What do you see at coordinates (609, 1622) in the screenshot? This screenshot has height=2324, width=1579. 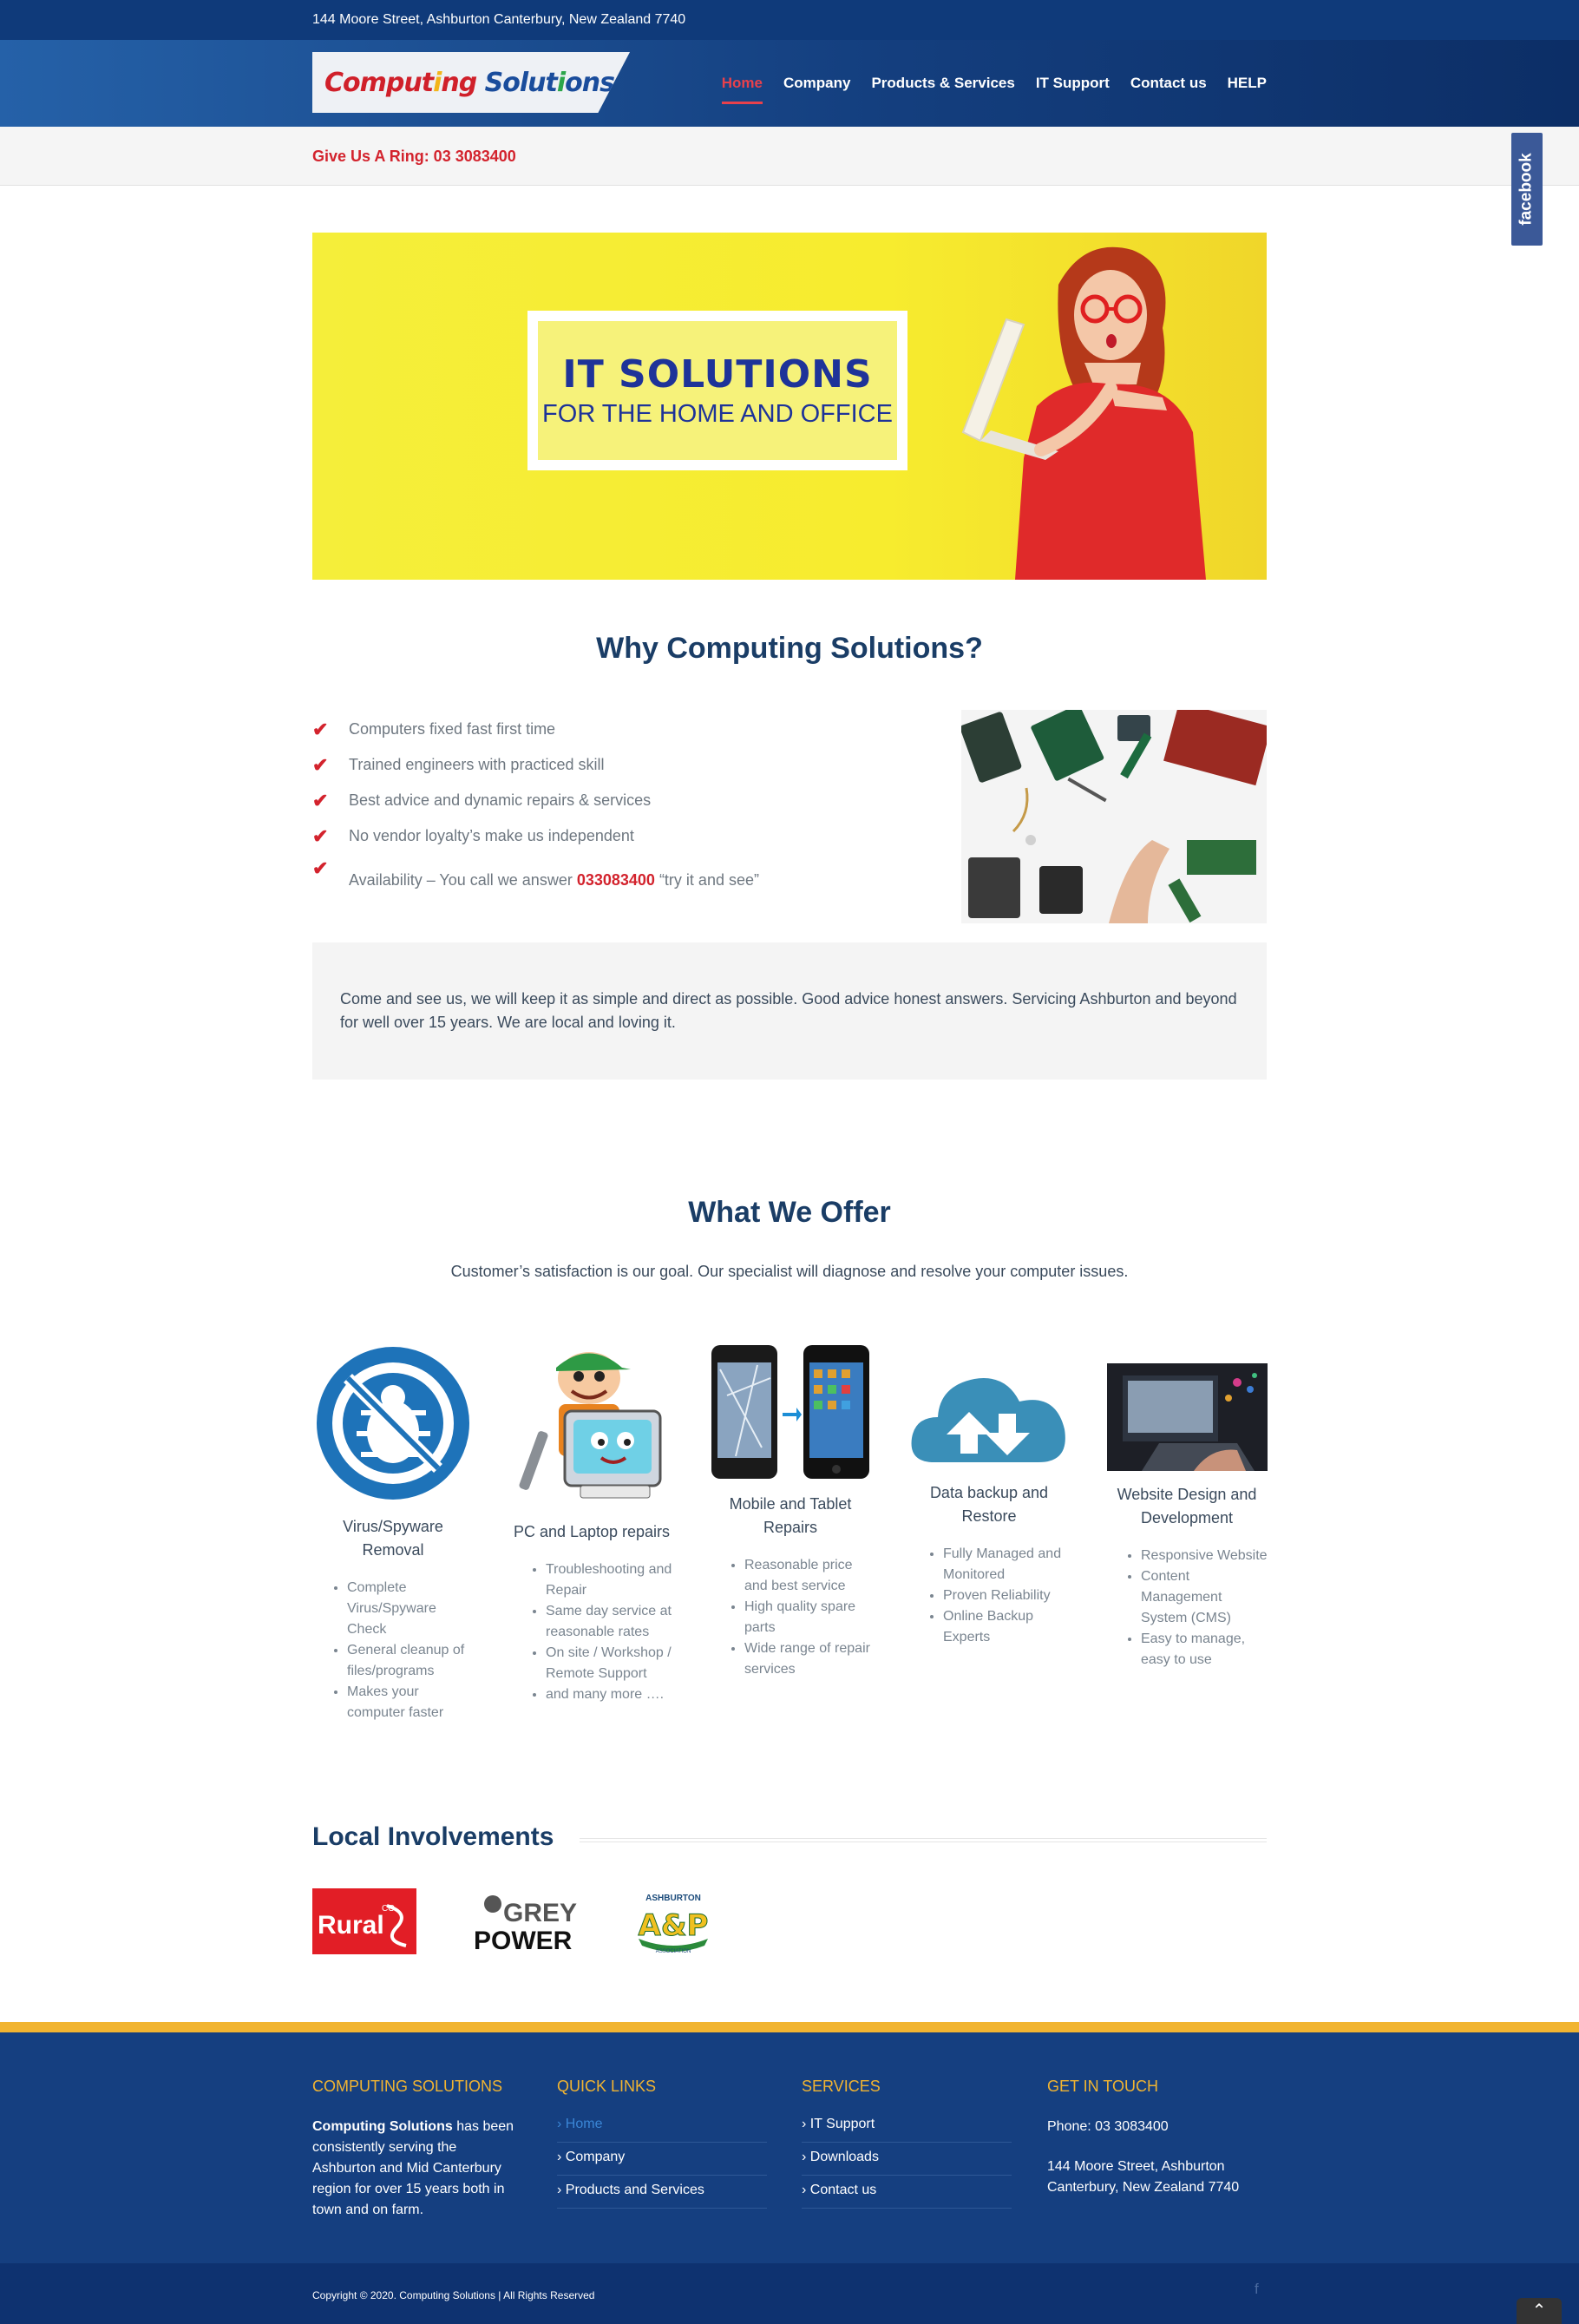 I see `offer-bullet: Same day service at reasonable rates` at bounding box center [609, 1622].